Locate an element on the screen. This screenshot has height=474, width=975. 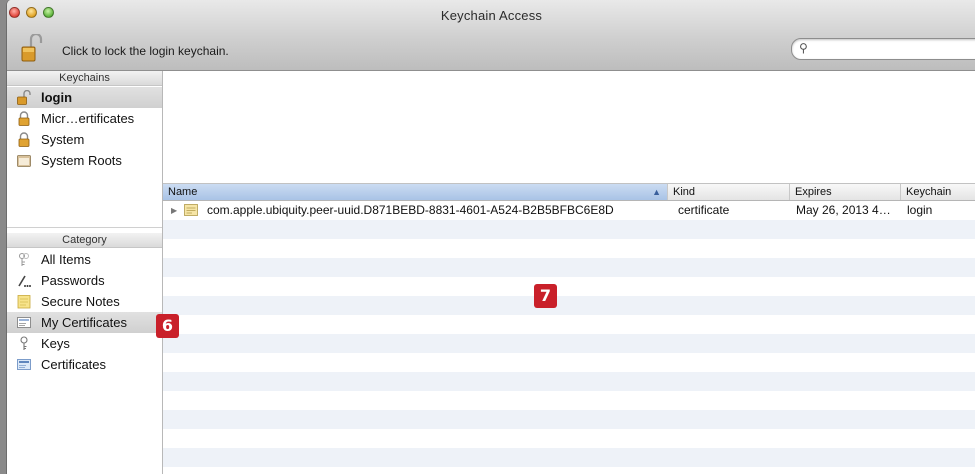
keychain-item-system-roots: System Roots is located at coordinates (84, 160).